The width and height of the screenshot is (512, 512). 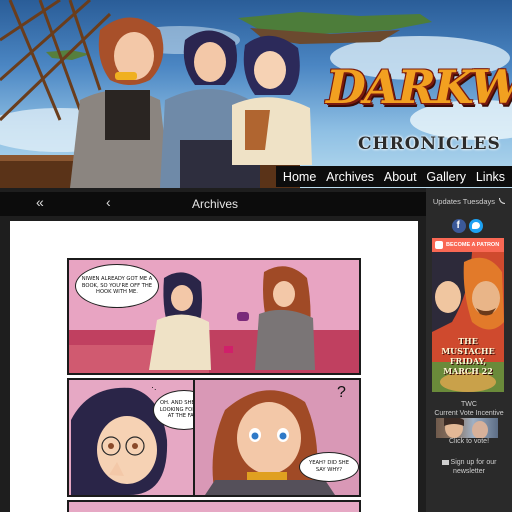 I want to click on comic-navigation-bar: « ‹ Archives, so click(x=213, y=204).